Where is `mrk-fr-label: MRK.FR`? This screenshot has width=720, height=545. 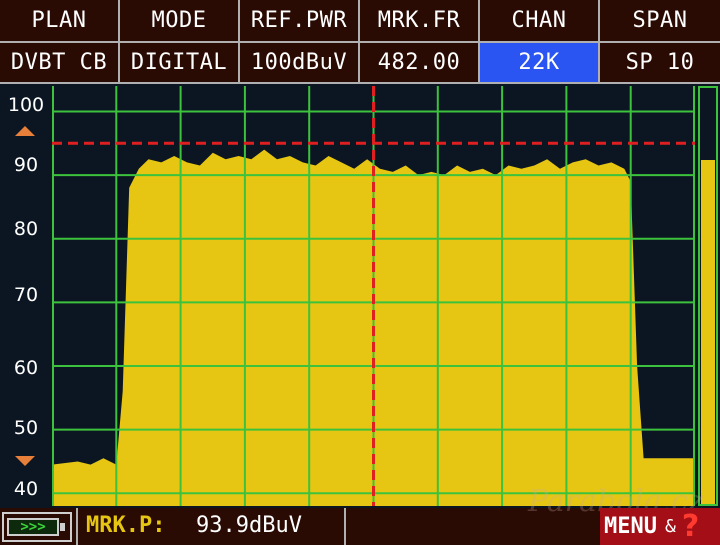 mrk-fr-label: MRK.FR is located at coordinates (420, 21).